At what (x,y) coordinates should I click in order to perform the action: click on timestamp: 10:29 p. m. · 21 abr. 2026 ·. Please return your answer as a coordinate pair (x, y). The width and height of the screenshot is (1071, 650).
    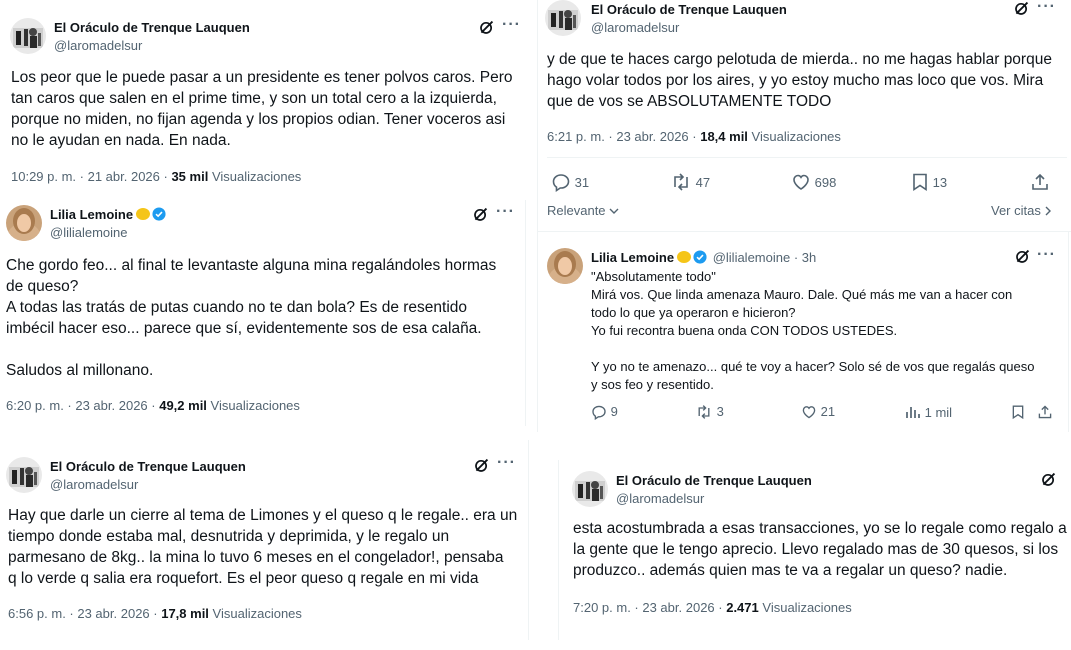
    Looking at the image, I should click on (89, 176).